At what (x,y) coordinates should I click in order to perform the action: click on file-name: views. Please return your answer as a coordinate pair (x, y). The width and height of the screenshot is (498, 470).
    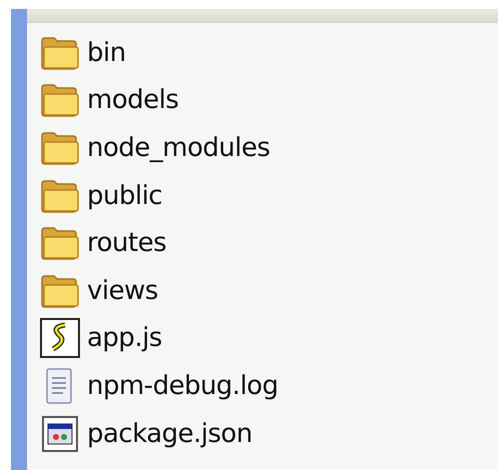
    Looking at the image, I should click on (122, 291).